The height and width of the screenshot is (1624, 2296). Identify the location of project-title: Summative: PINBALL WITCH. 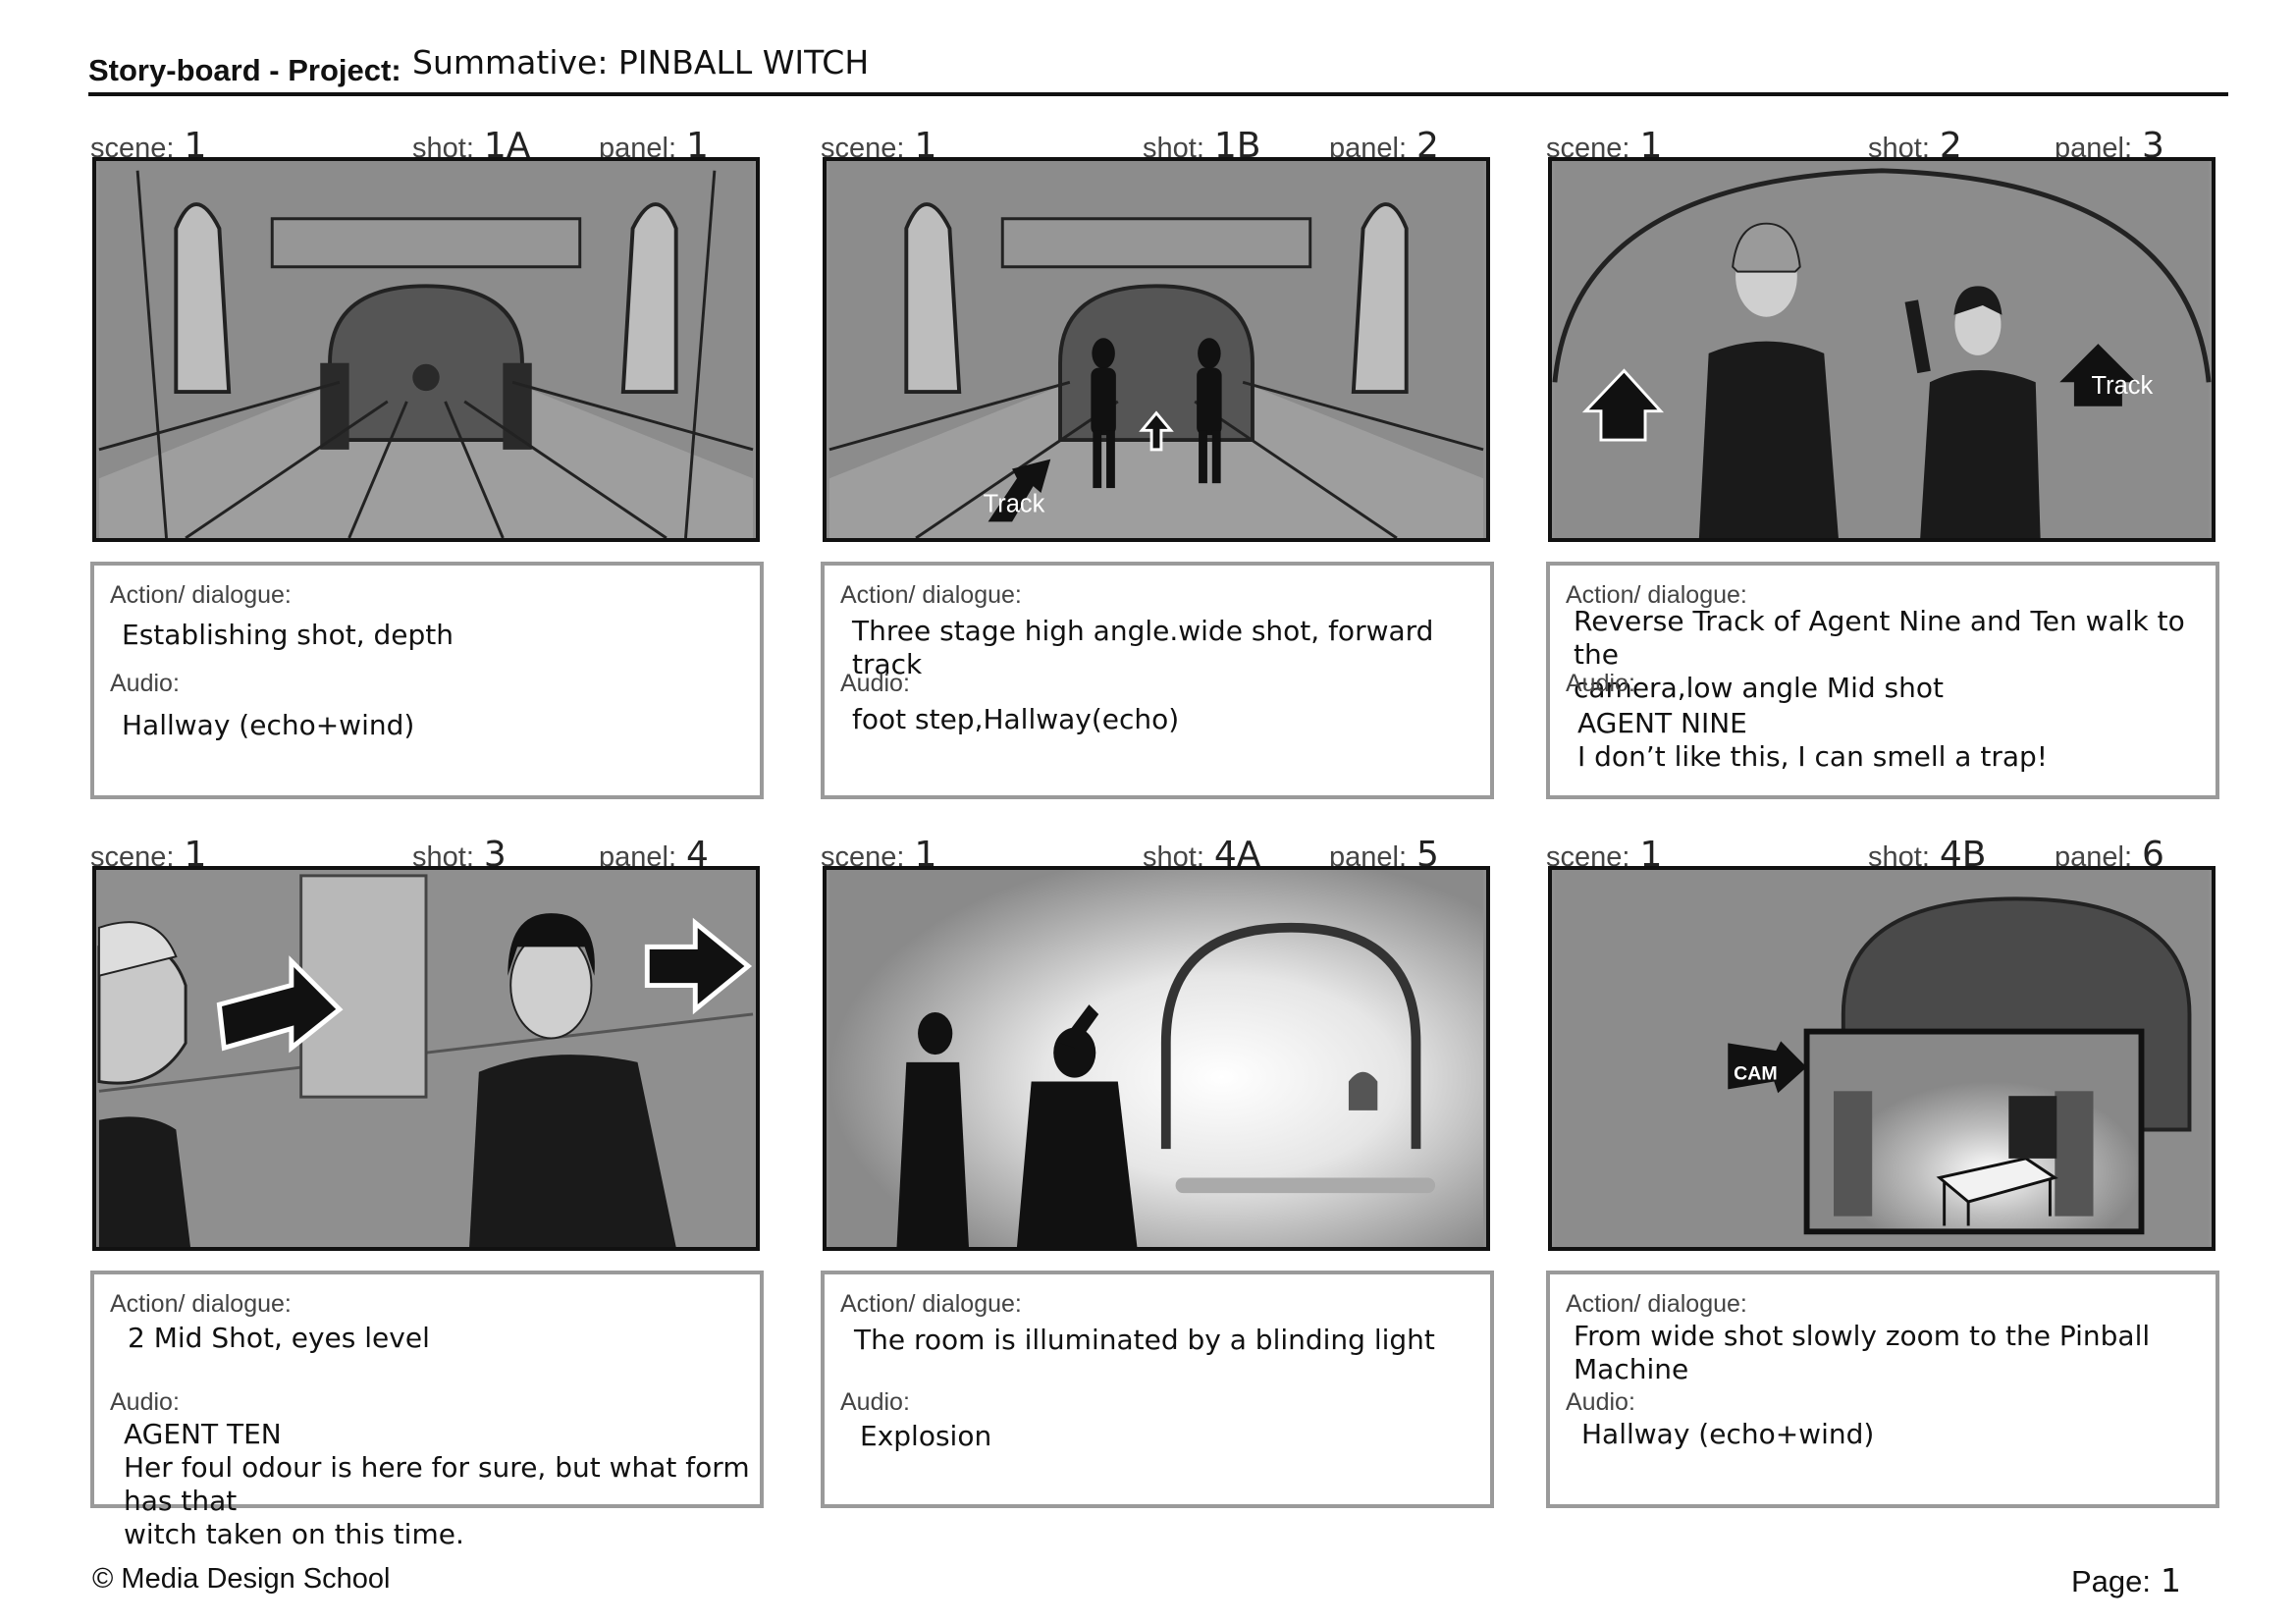
(641, 62).